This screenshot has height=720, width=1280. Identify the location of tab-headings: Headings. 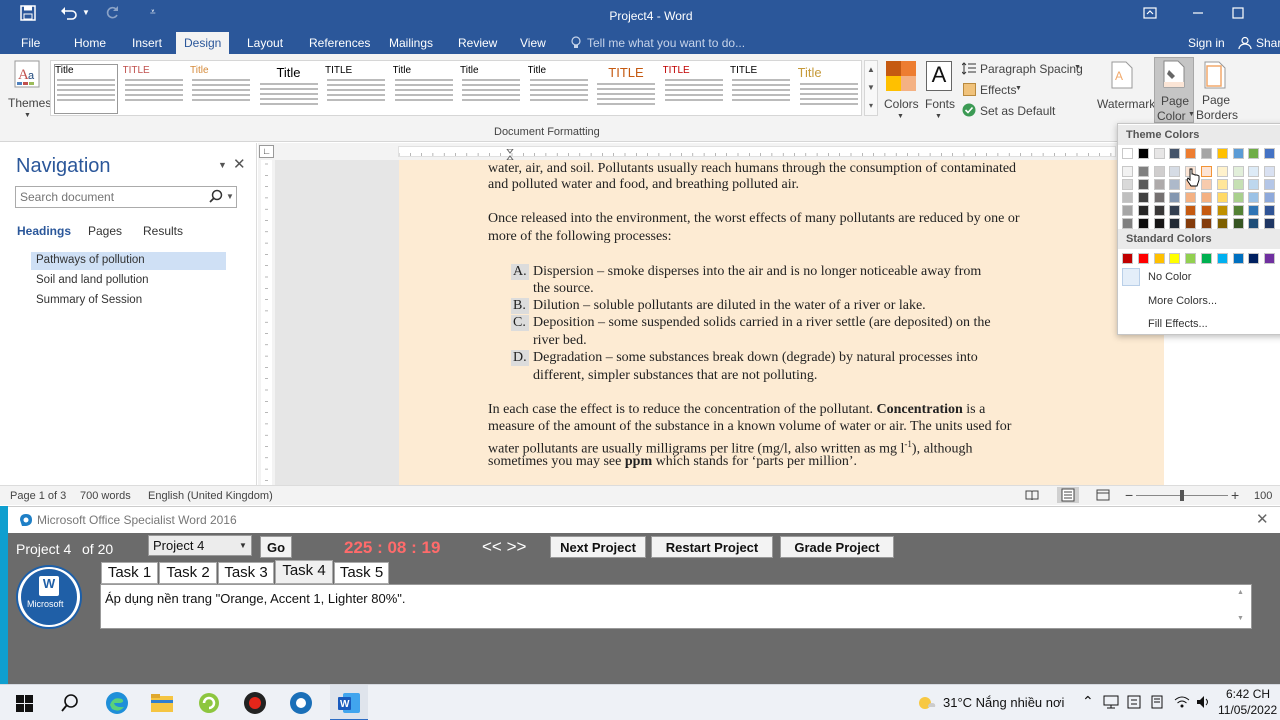
(44, 231).